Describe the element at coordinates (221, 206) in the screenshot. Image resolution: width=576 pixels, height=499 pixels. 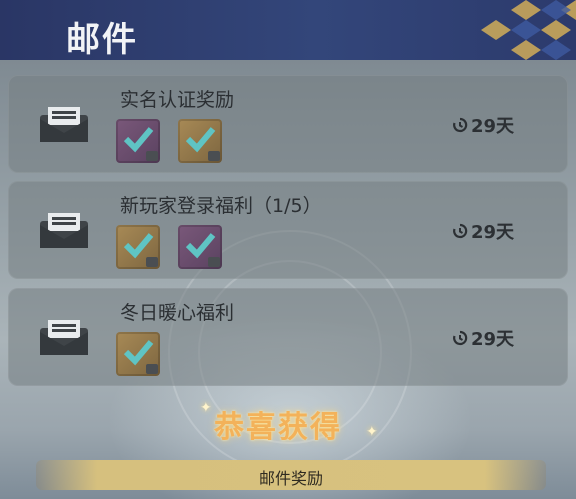
I see `mail-title: 新玩家登录福利（1/5）` at that location.